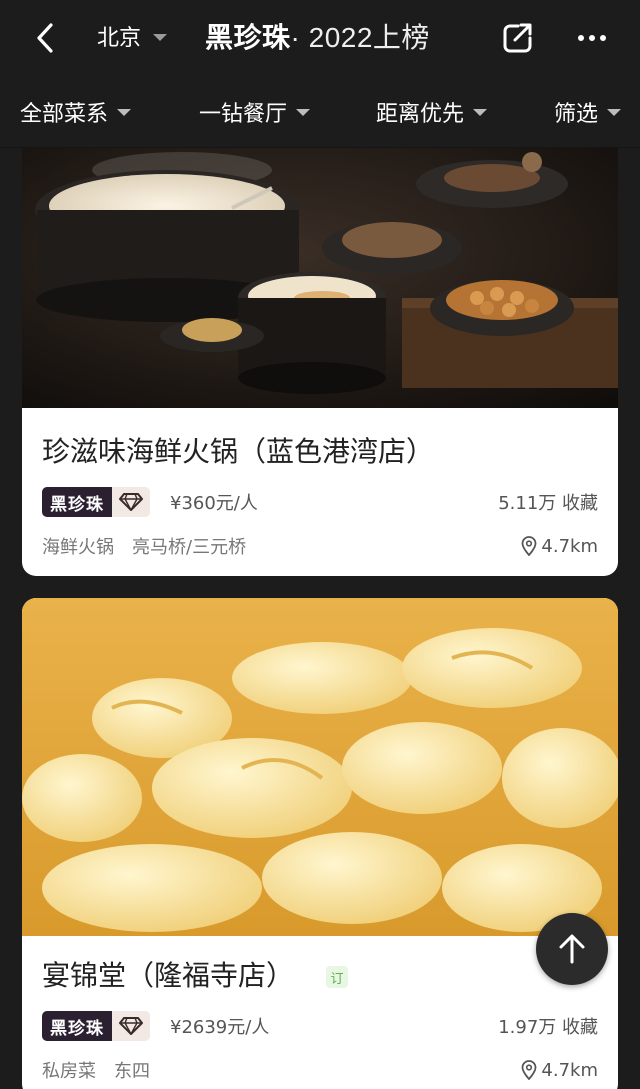 The height and width of the screenshot is (1089, 640). I want to click on page-title: 黑珍珠 · 2022上榜, so click(317, 36).